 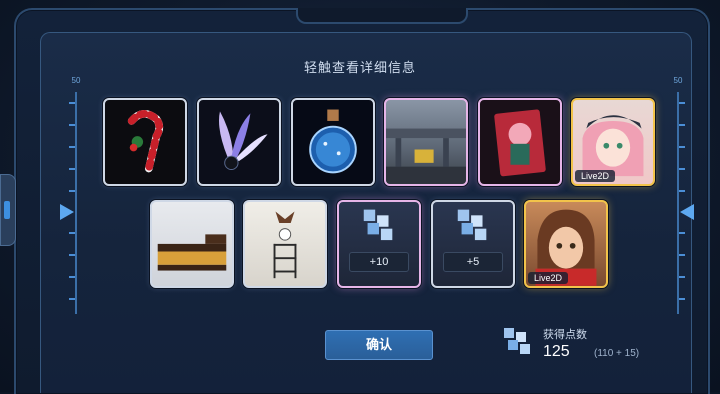 I want to click on item-count: +10, so click(x=379, y=262).